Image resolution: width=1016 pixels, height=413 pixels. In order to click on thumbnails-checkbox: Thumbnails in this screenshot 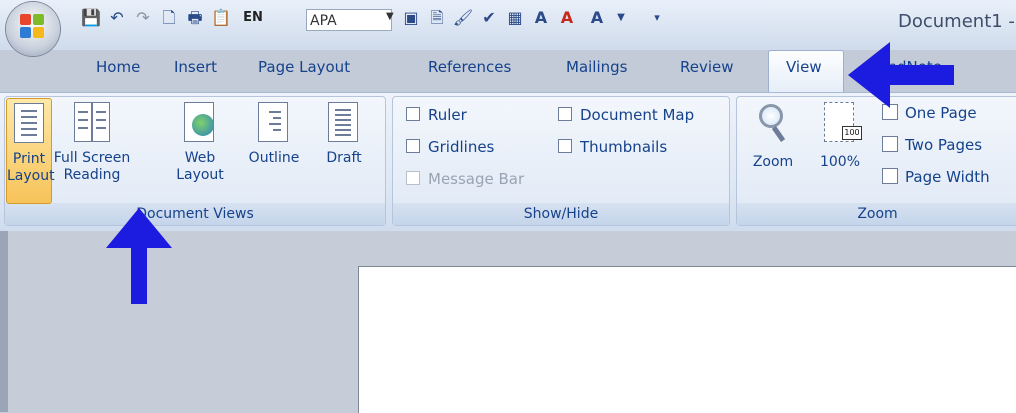, I will do `click(612, 147)`.